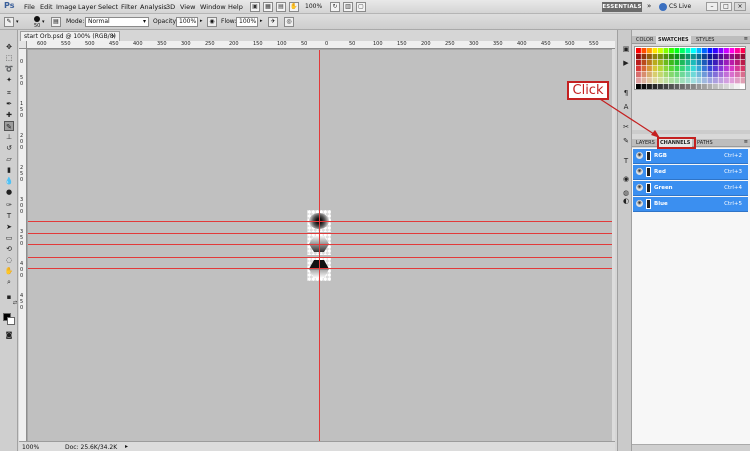  What do you see at coordinates (281, 7) in the screenshot?
I see `view-extras-icon: ▤` at bounding box center [281, 7].